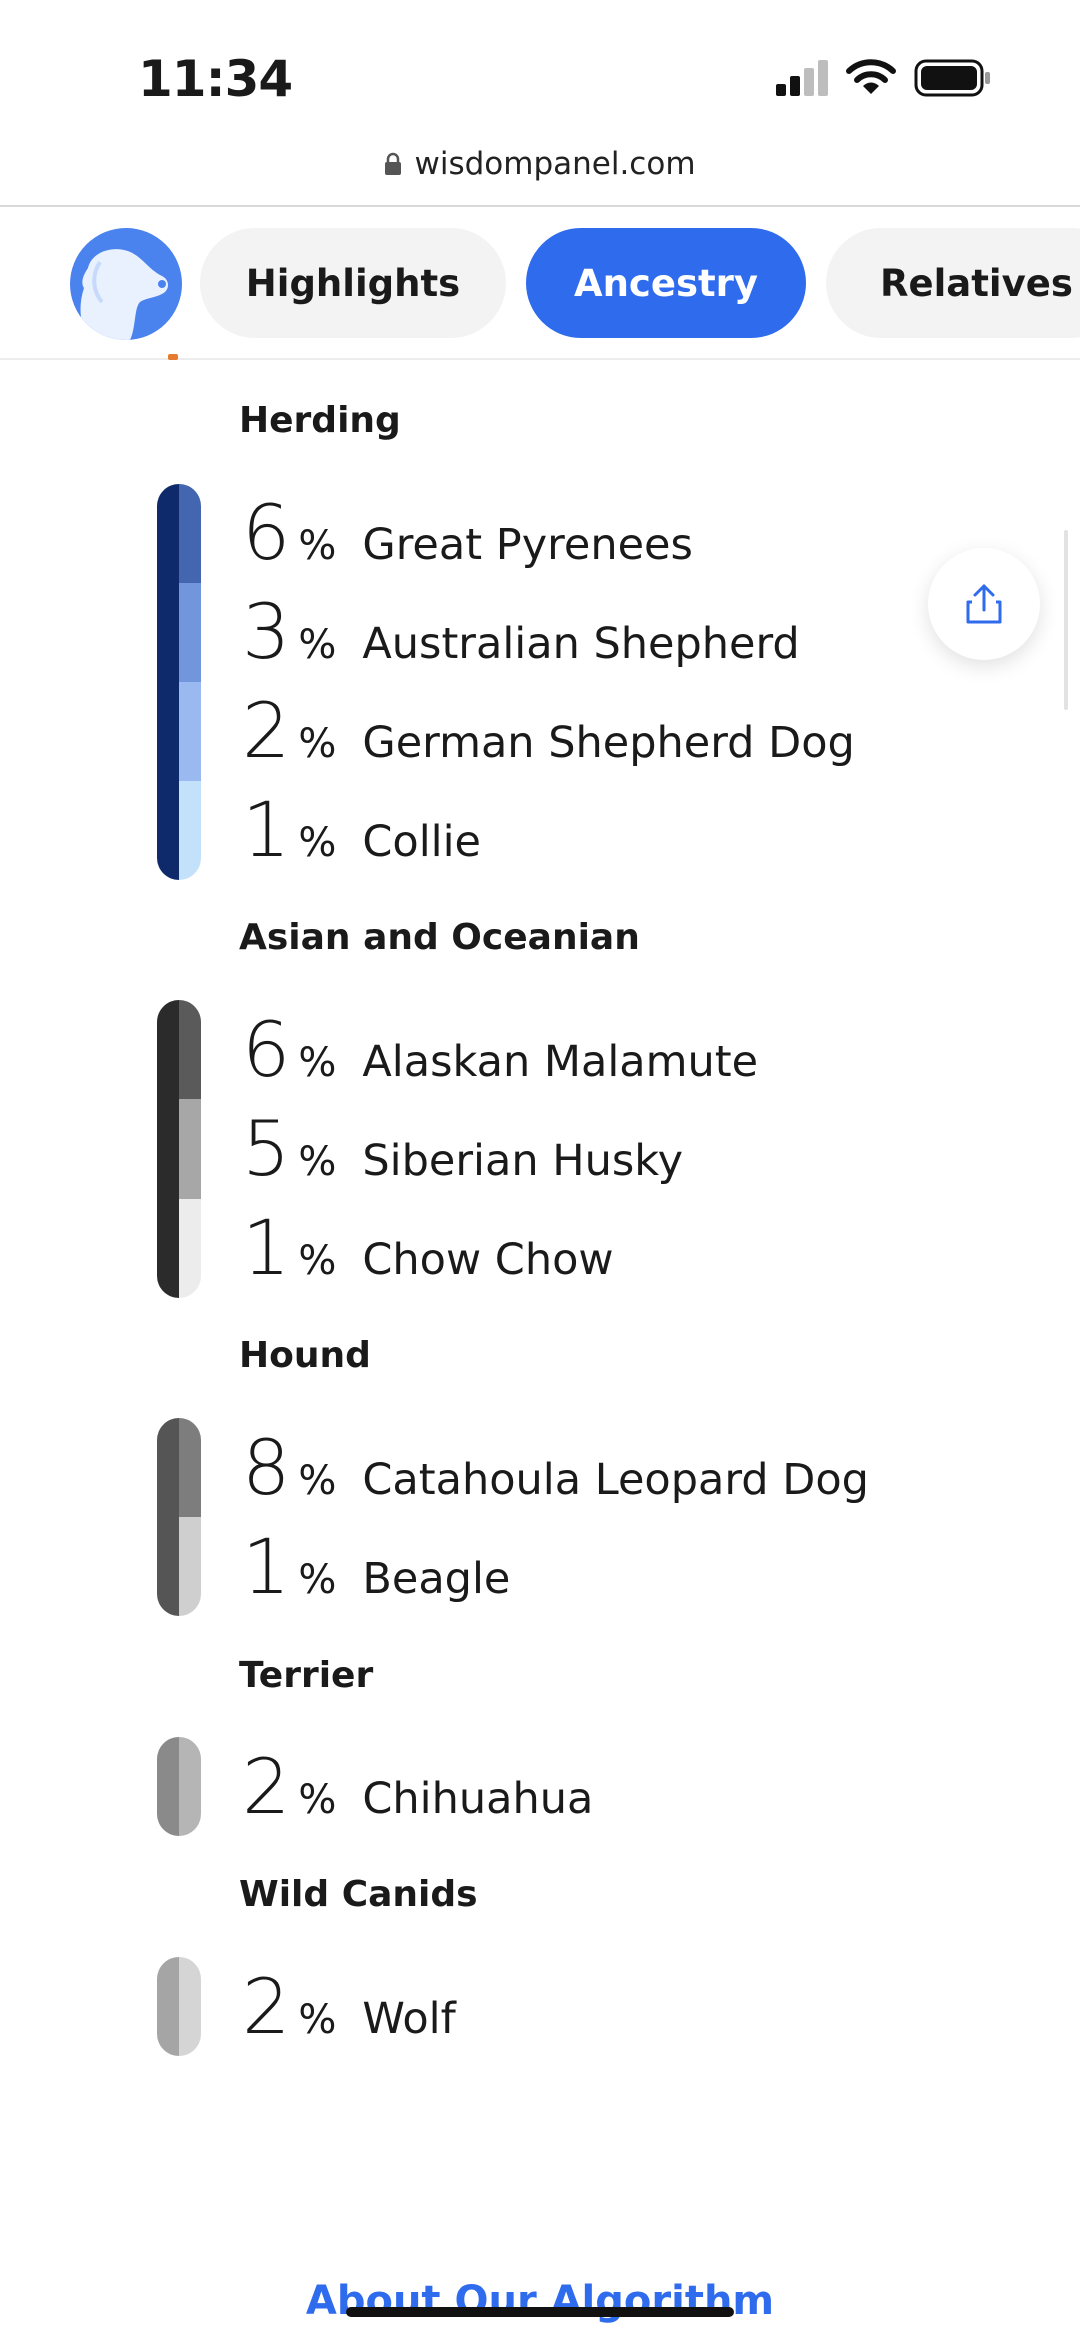 The image size is (1080, 2341). Describe the element at coordinates (540, 2301) in the screenshot. I see `about-algorithm-link: About Our Algorithm` at that location.